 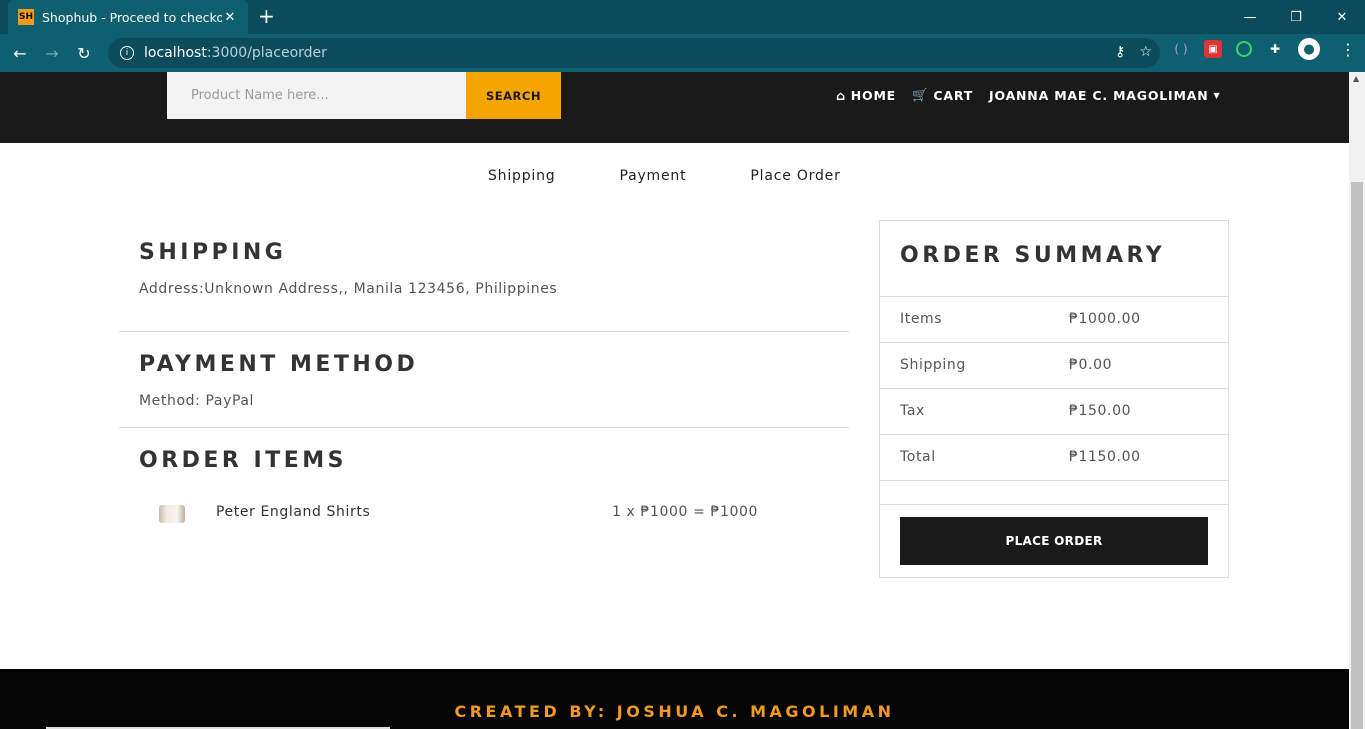 What do you see at coordinates (484, 390) in the screenshot?
I see `payment-section: PAYMENT METHOD Method: PayPal` at bounding box center [484, 390].